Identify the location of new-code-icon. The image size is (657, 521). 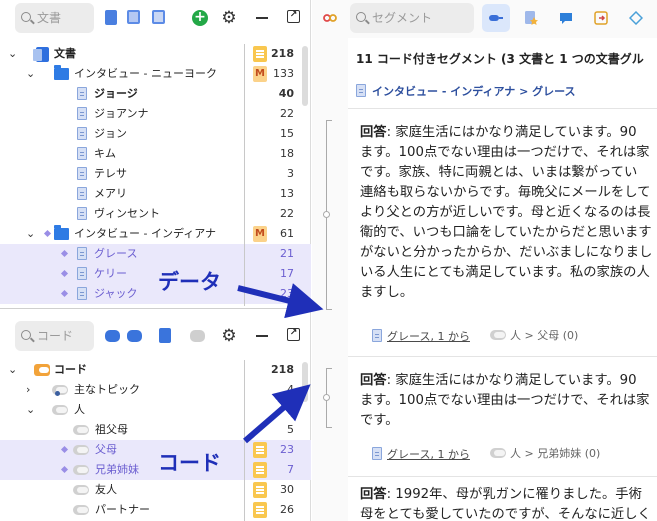
(112, 336).